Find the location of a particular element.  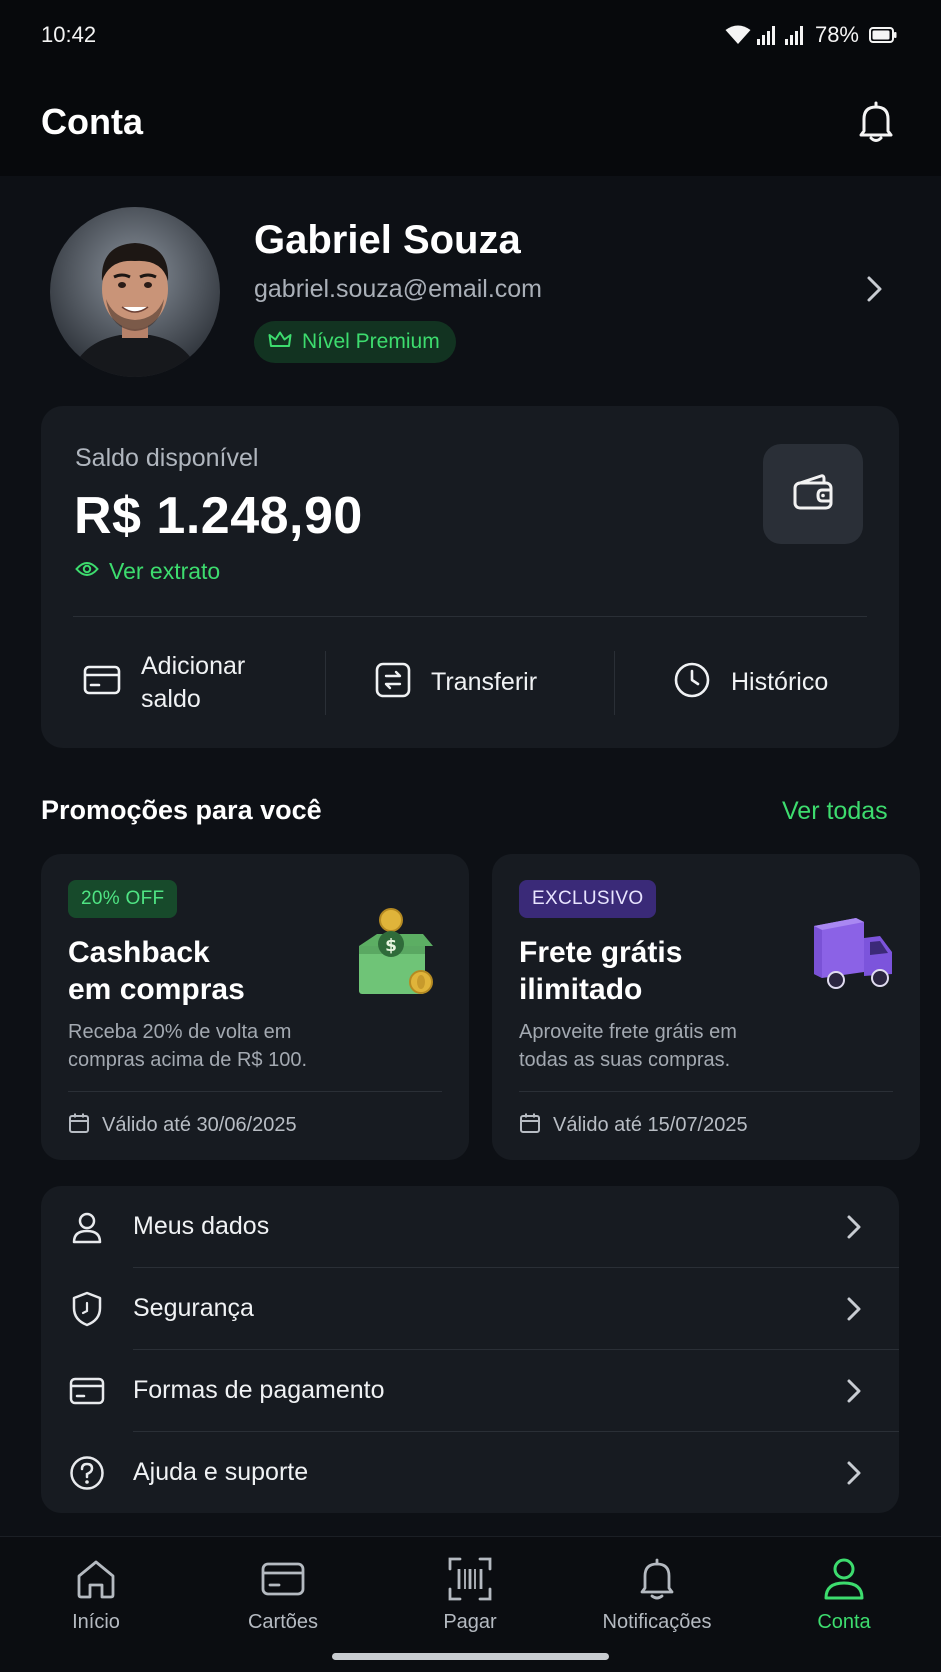

promo-desc-line2: todas as suas compras. is located at coordinates (625, 1060).